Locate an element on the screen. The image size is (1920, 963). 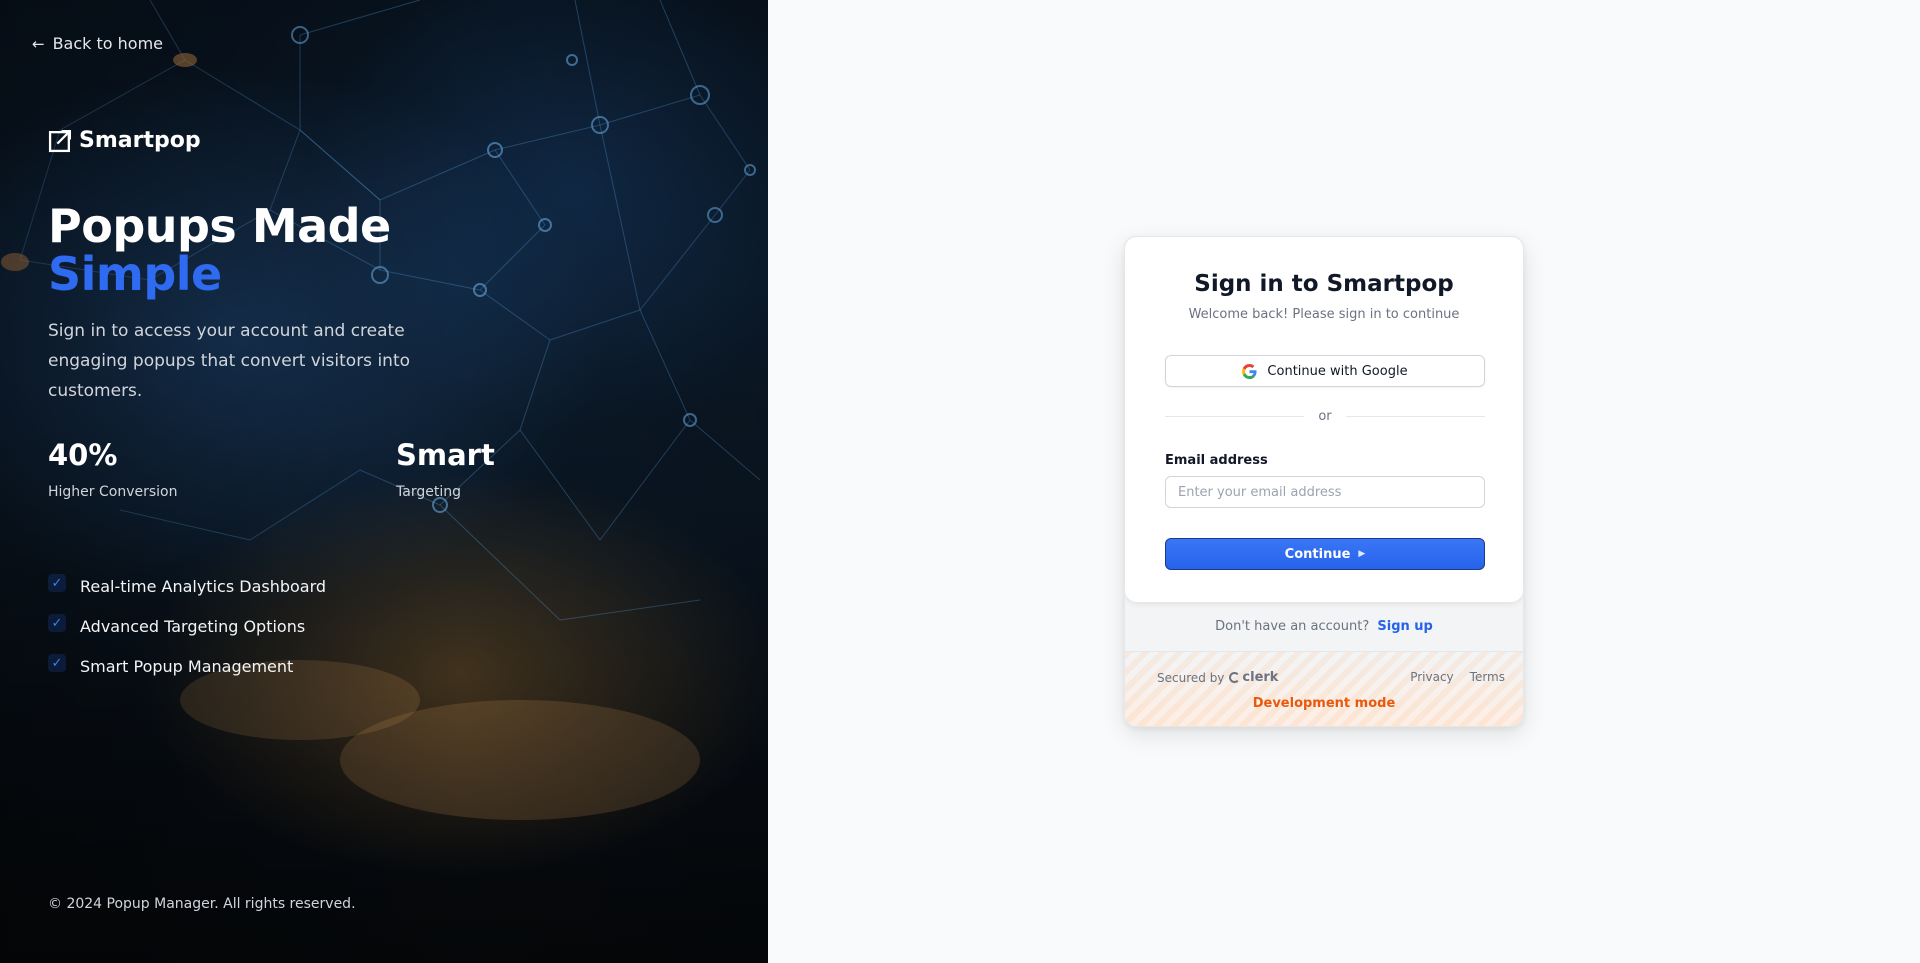
feature-label: Real-time Analytics Dashboard is located at coordinates (203, 586).